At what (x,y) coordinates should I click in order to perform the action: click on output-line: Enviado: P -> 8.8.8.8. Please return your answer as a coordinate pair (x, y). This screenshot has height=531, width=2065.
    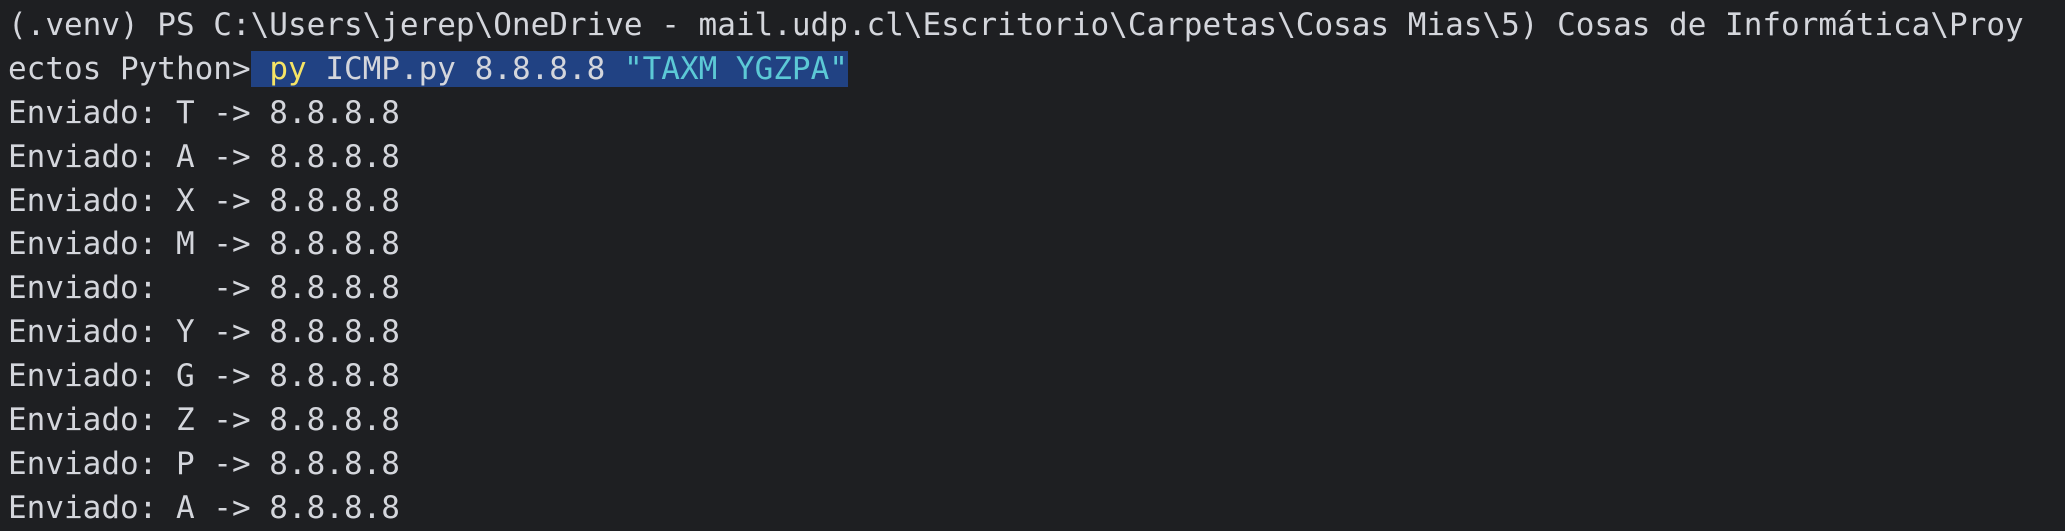
    Looking at the image, I should click on (204, 463).